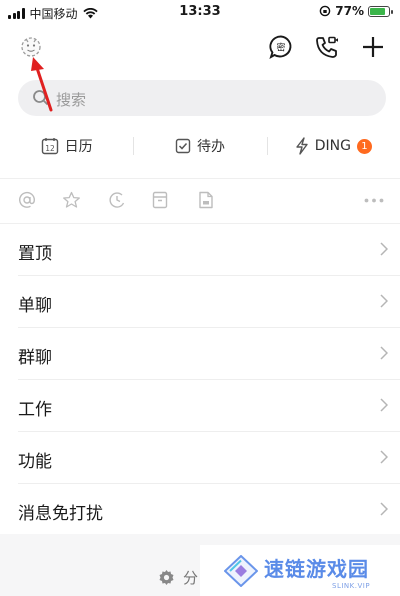 The height and width of the screenshot is (596, 400). I want to click on ding-label: DING, so click(332, 146).